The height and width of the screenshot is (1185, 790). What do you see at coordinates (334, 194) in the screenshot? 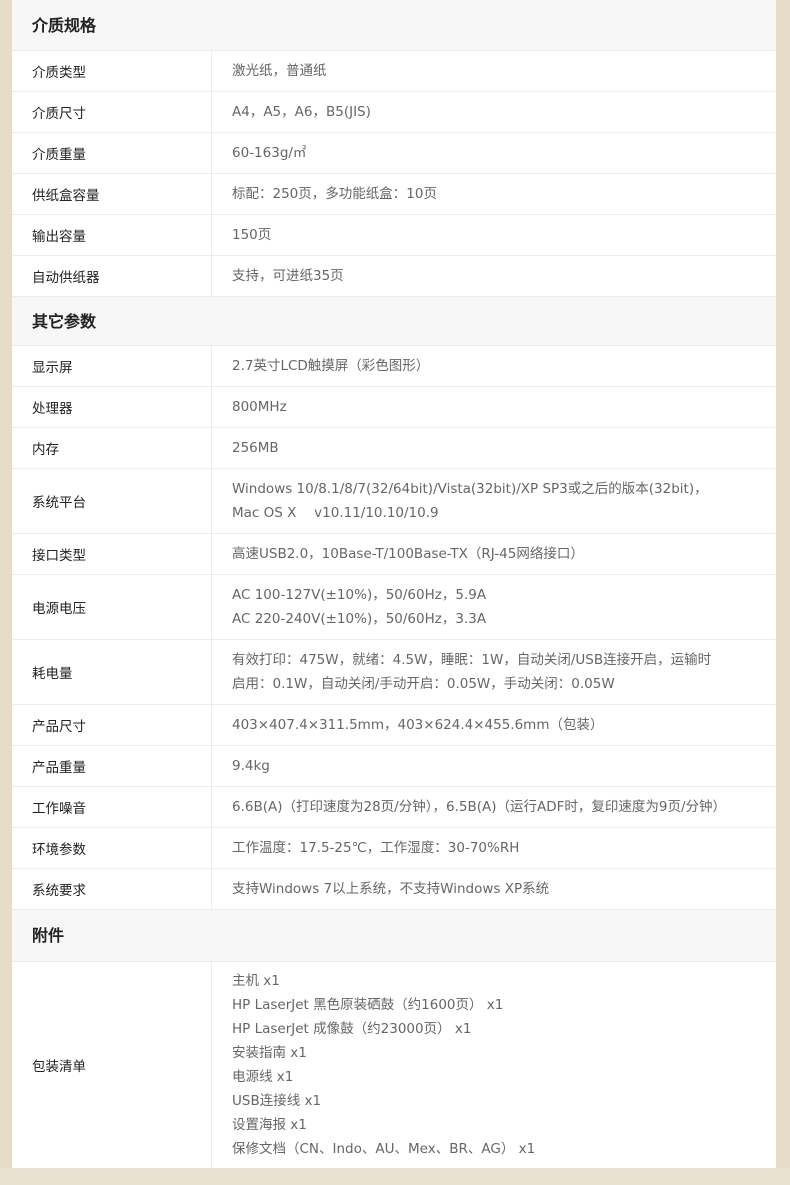
I see `spec-value-line: 标配：250页，多功能纸盒：10页` at bounding box center [334, 194].